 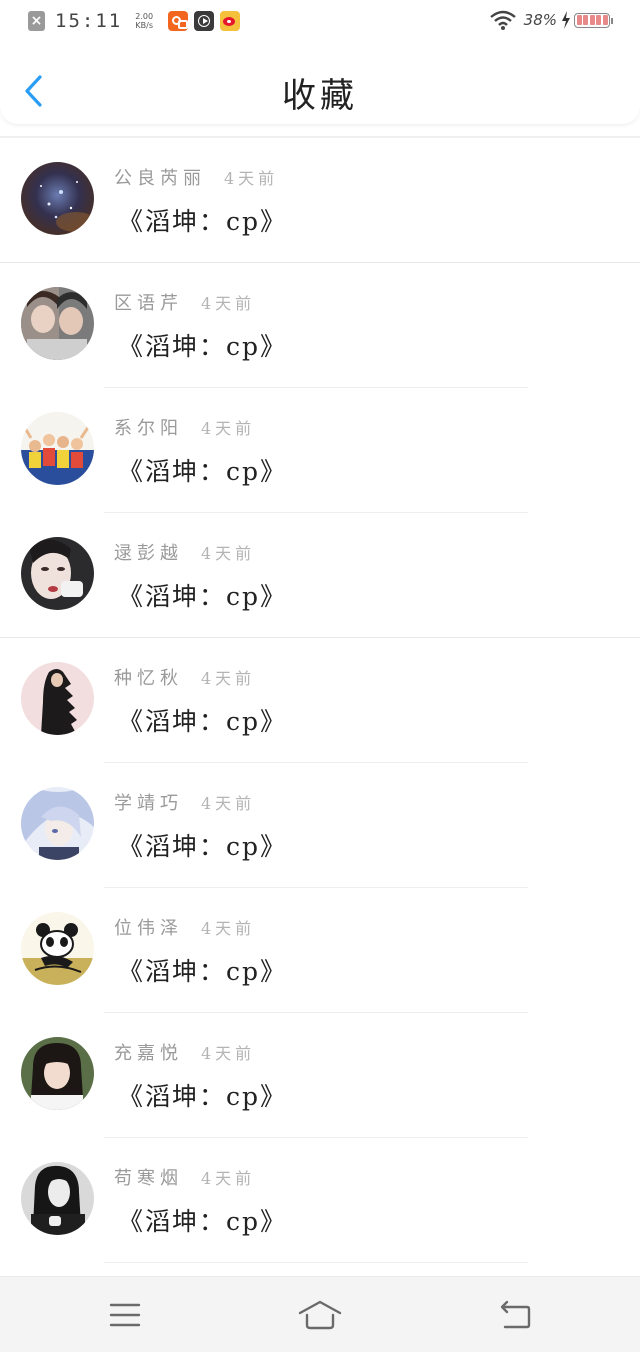 I want to click on network-speed: 2.00 KB/s, so click(x=144, y=21).